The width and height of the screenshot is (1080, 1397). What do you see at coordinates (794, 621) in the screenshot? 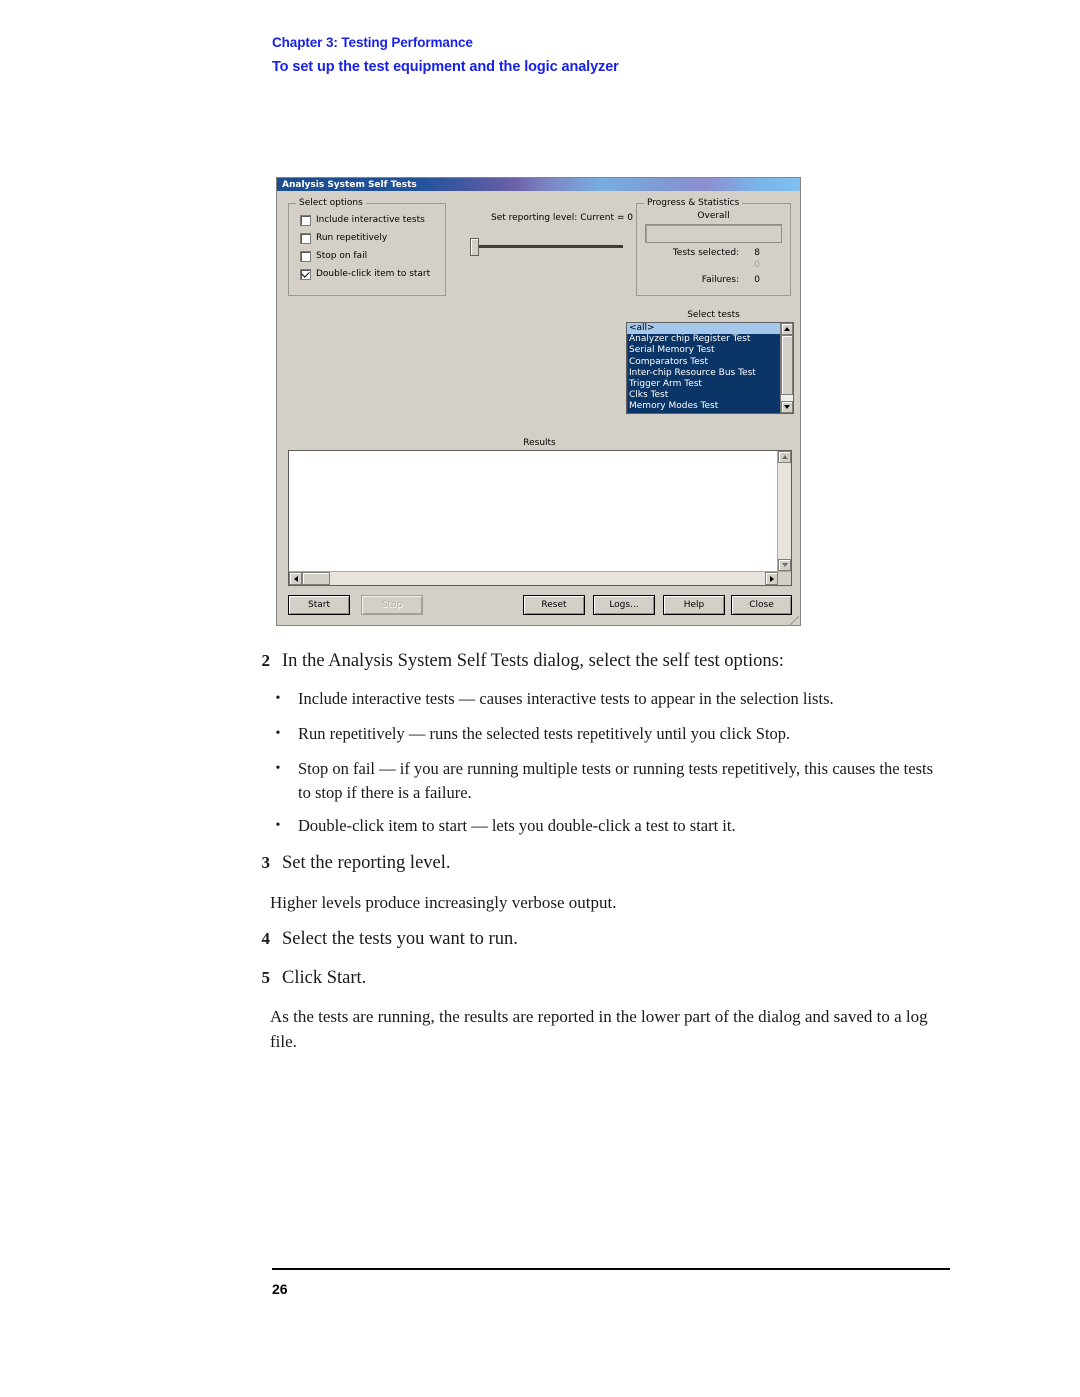
I see `resize-grip-icon` at bounding box center [794, 621].